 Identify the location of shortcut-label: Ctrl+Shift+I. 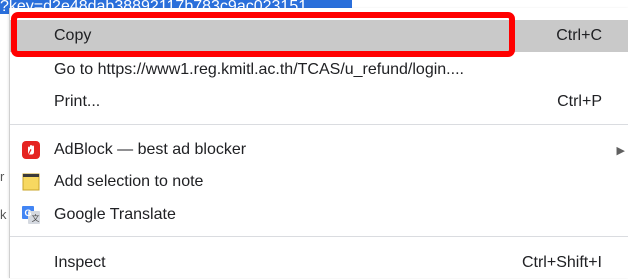
(561, 262).